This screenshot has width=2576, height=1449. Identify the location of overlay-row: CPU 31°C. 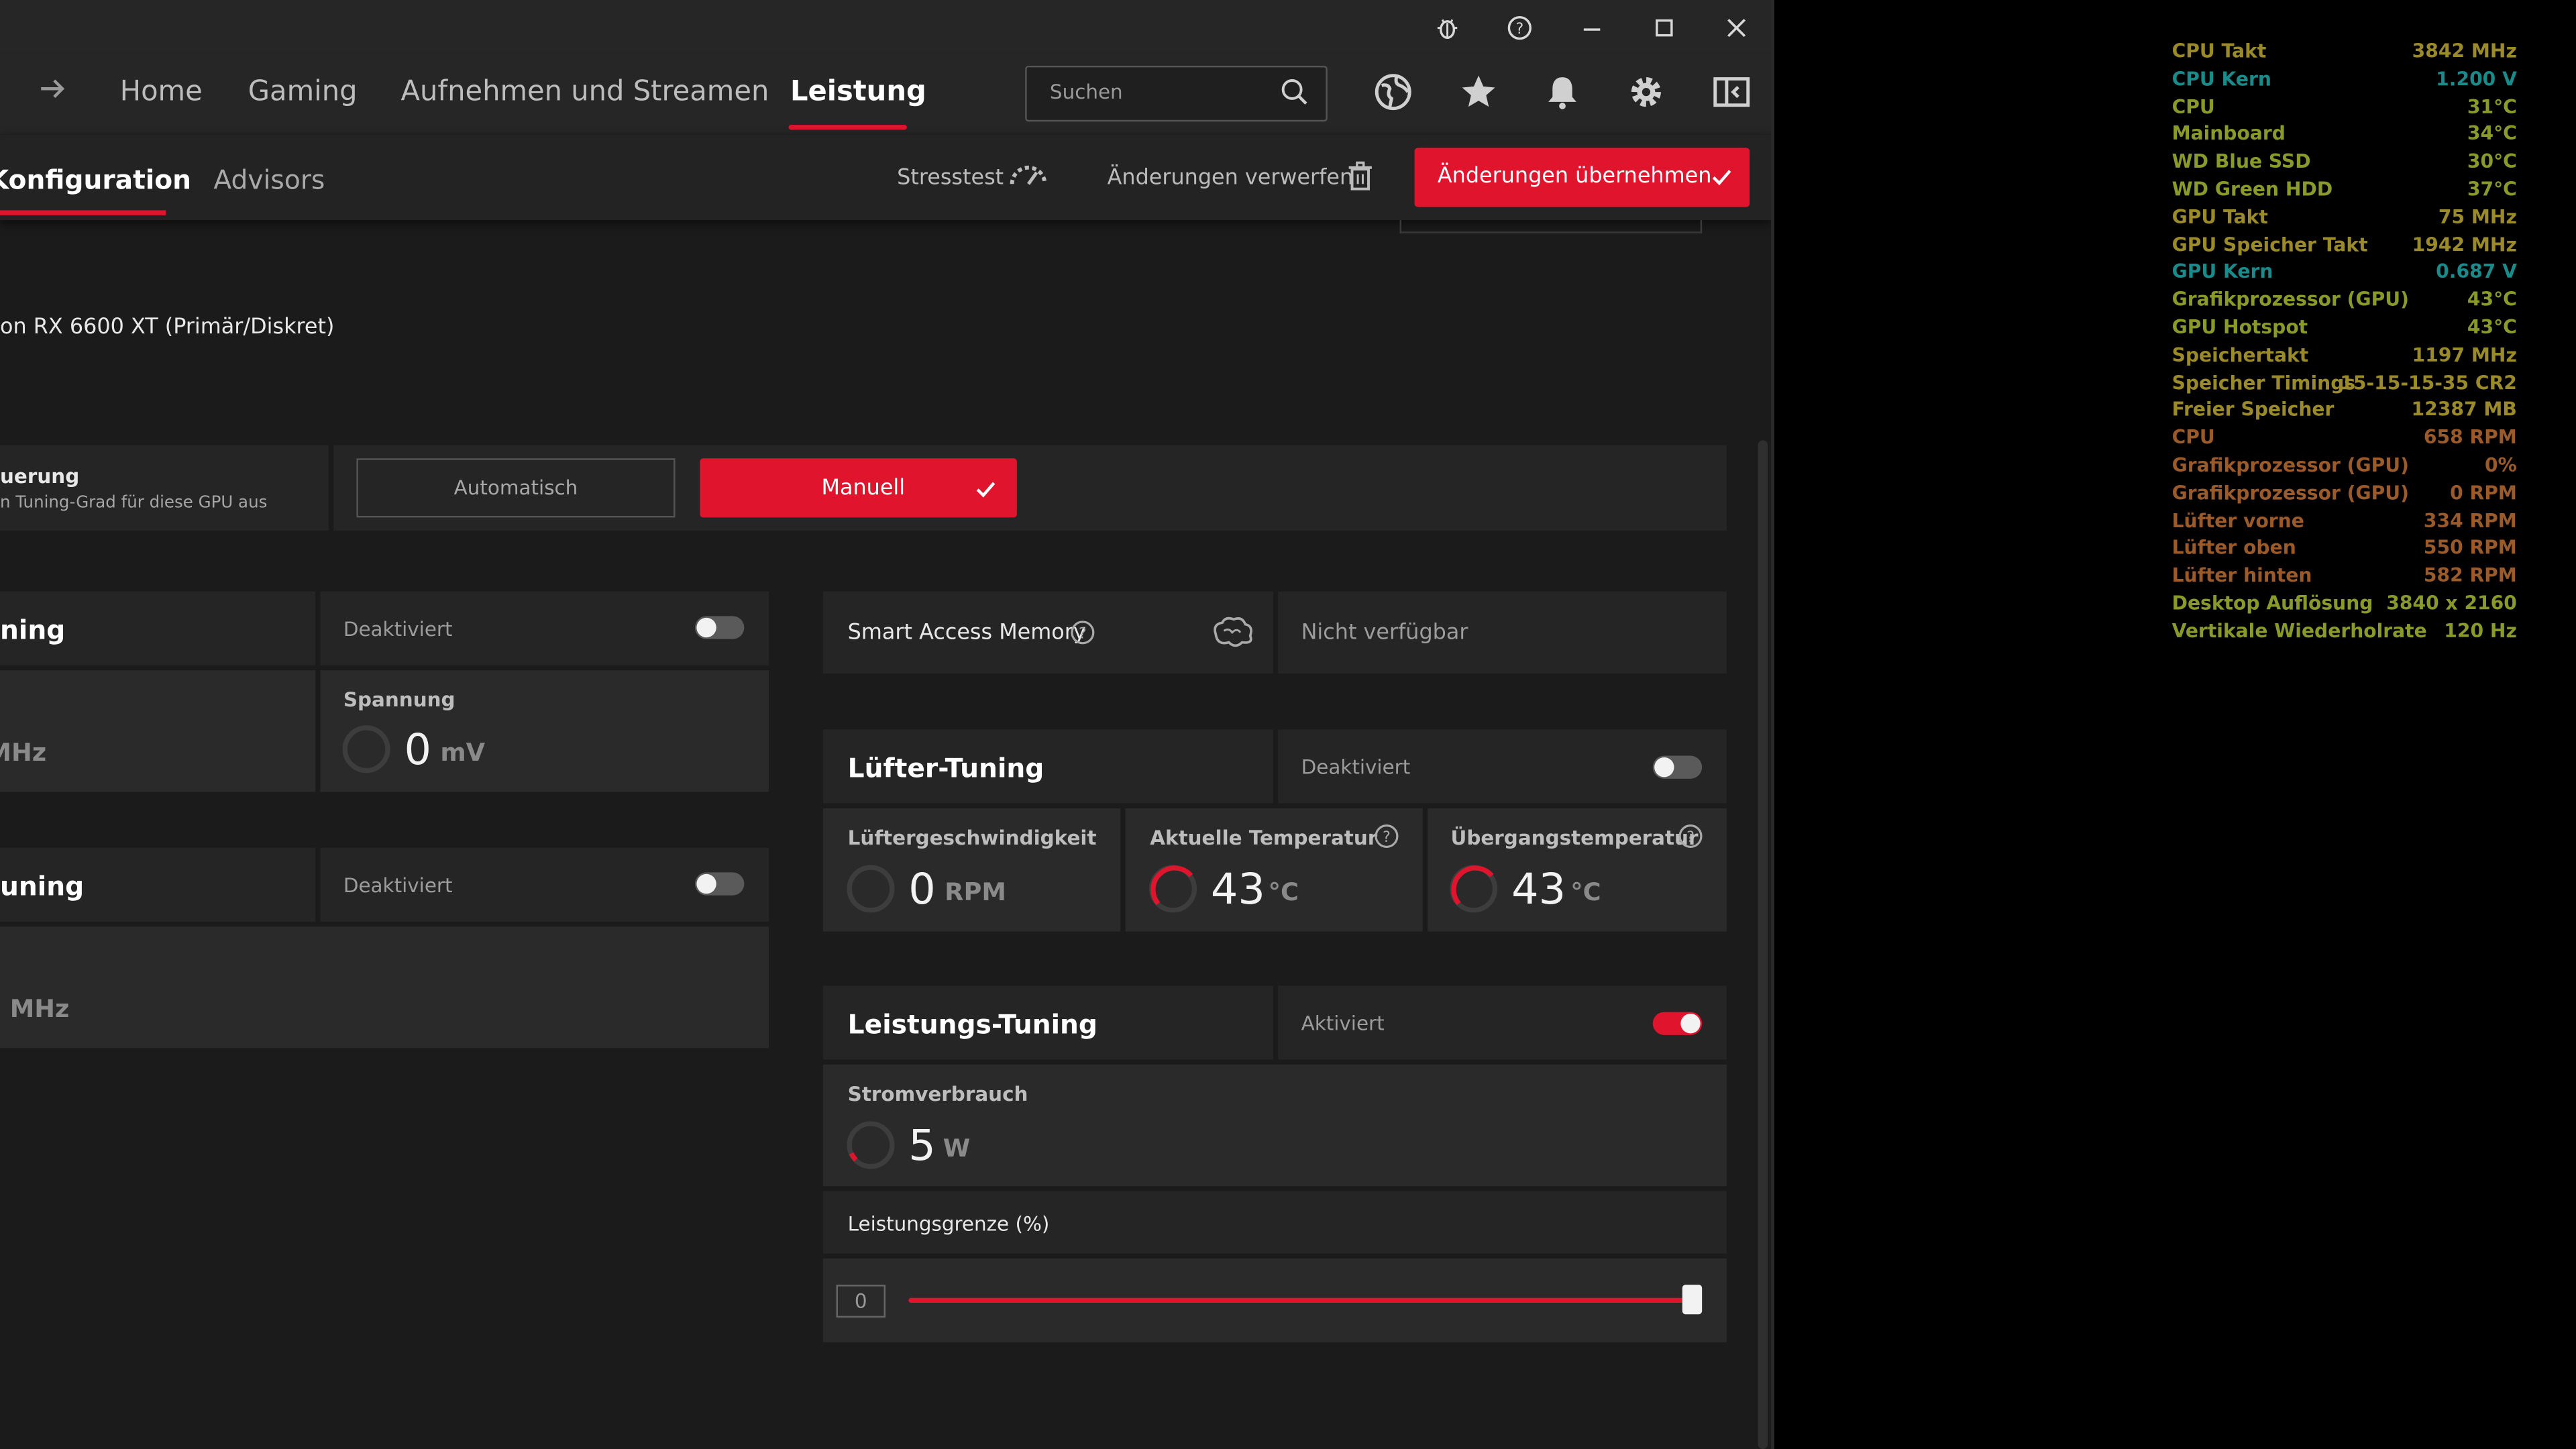
(2344, 108).